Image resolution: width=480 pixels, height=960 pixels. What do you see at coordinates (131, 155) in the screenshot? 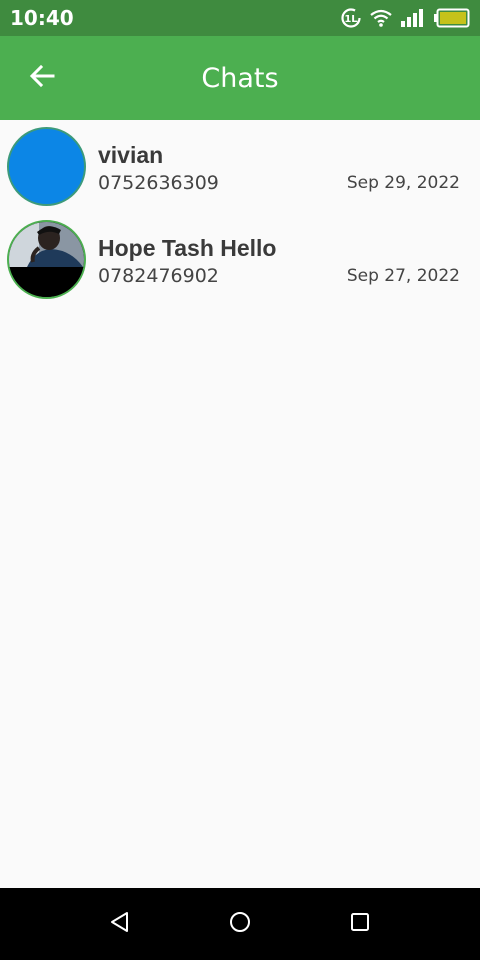
I see `chat-name: vivian` at bounding box center [131, 155].